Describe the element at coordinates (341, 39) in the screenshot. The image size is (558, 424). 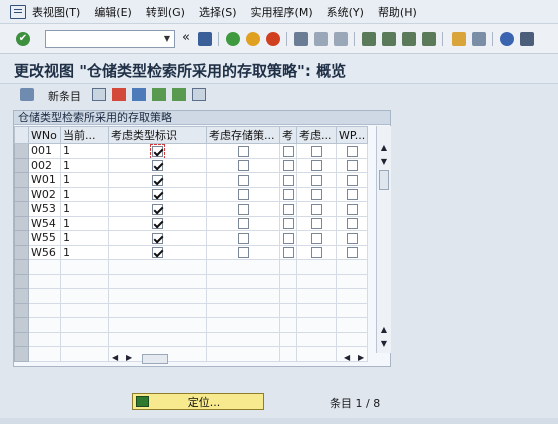
I see `find-next-icon` at that location.